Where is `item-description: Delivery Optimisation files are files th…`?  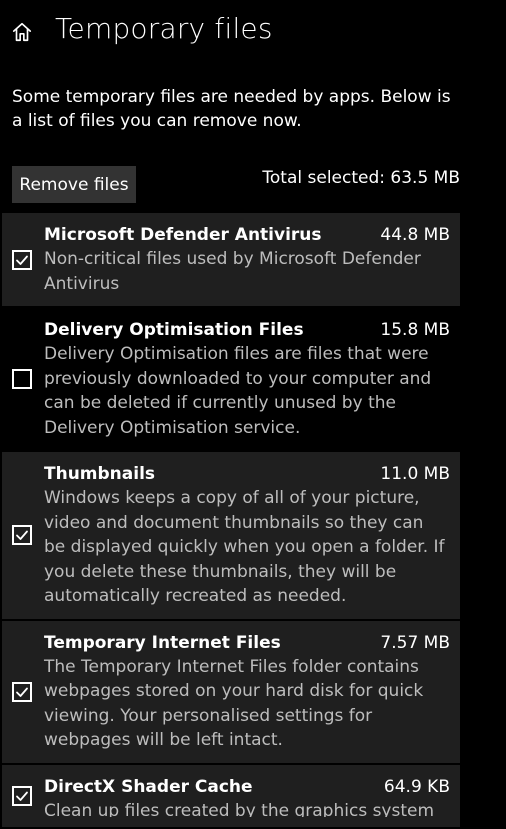
item-description: Delivery Optimisation files are files th… is located at coordinates (238, 391).